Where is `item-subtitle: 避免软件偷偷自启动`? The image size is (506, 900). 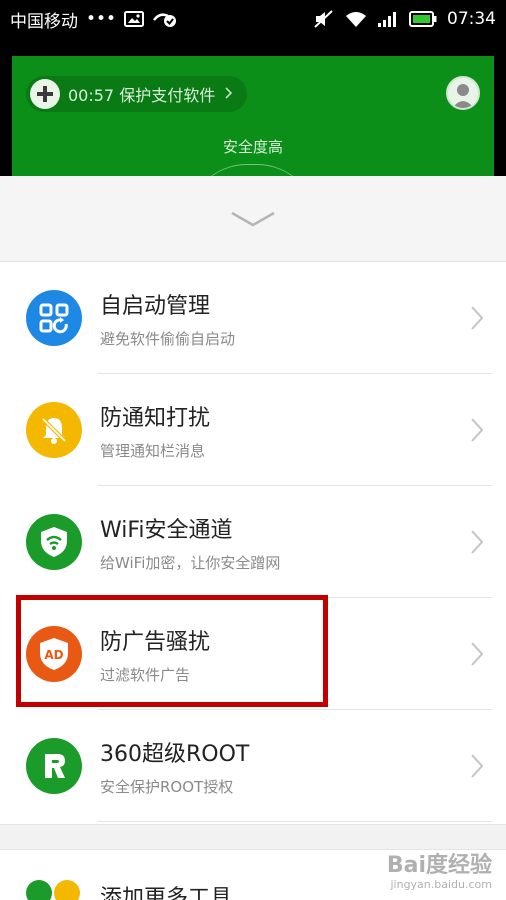 item-subtitle: 避免软件偷偷自启动 is located at coordinates (168, 338).